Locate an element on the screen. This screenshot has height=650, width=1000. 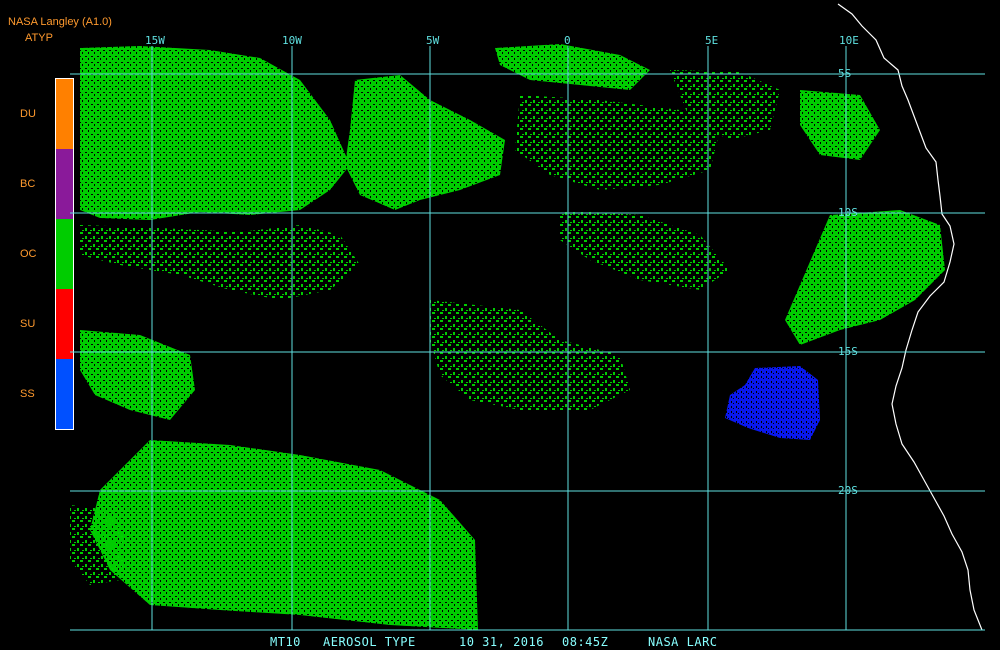
footer-date: 10 31, 2016 is located at coordinates (501, 642).